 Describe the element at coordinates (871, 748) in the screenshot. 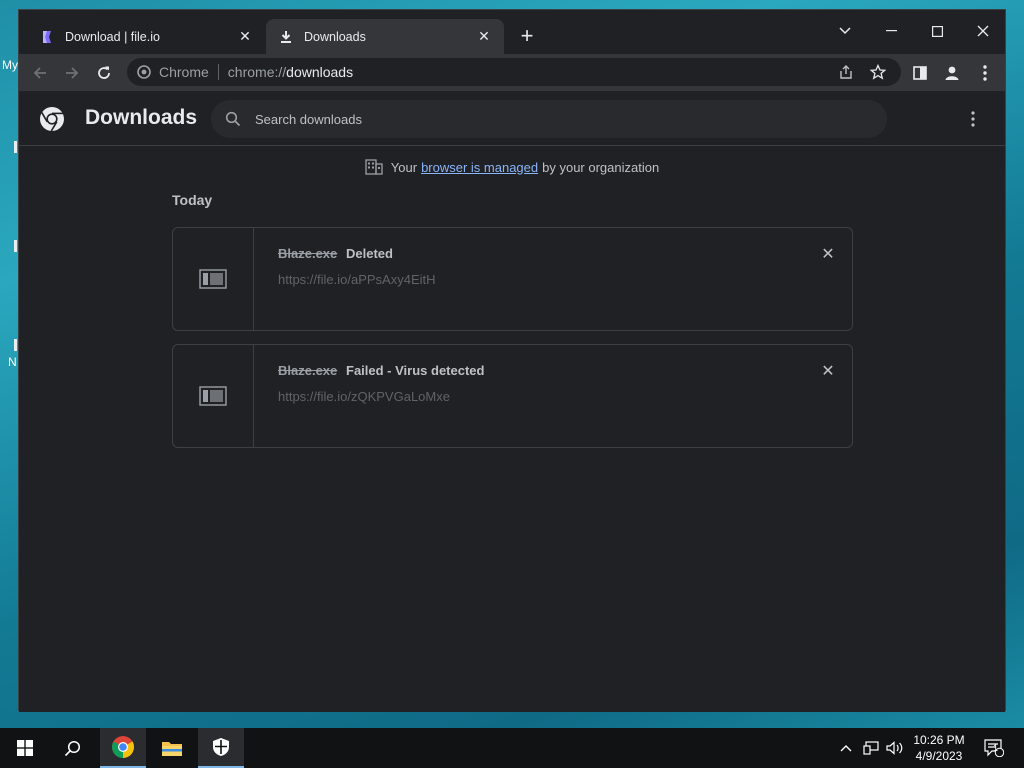

I see `network-icon` at that location.